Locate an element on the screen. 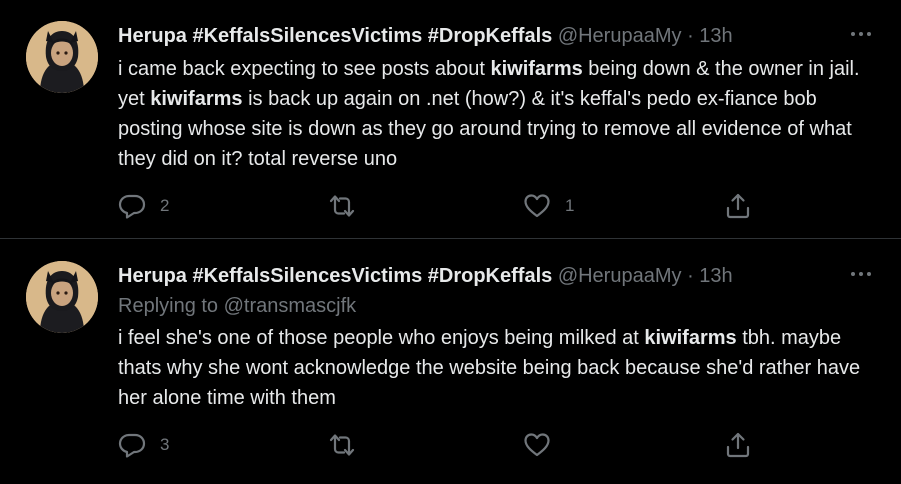 The image size is (901, 484). reply-count: 2 is located at coordinates (165, 205).